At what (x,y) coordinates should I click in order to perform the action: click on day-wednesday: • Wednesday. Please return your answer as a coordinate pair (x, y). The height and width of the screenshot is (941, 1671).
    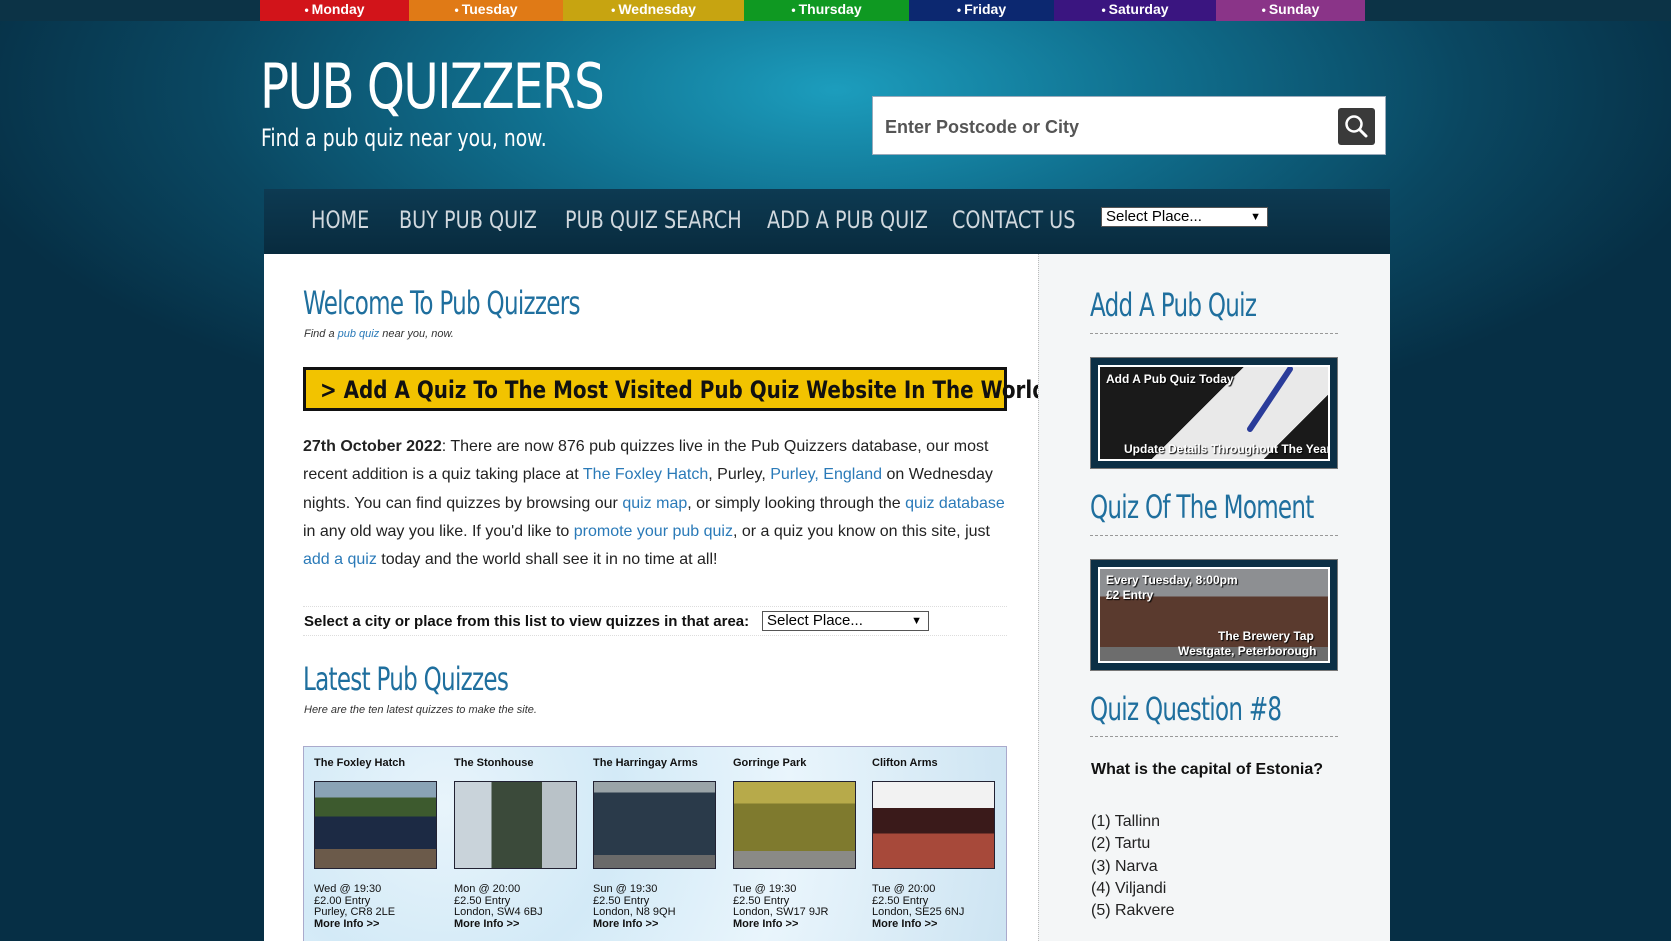
    Looking at the image, I should click on (653, 10).